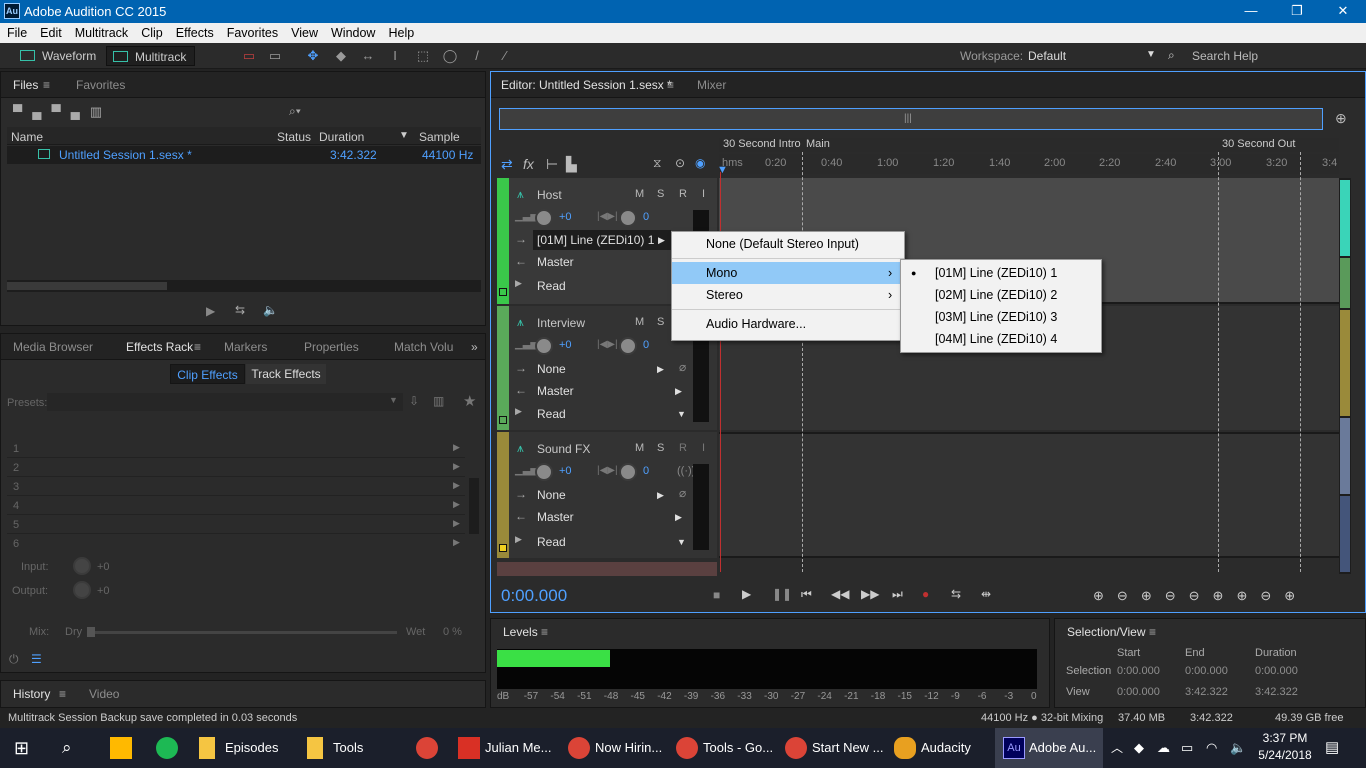 The width and height of the screenshot is (1366, 768). What do you see at coordinates (25, 85) in the screenshot?
I see `tab-files: Files` at bounding box center [25, 85].